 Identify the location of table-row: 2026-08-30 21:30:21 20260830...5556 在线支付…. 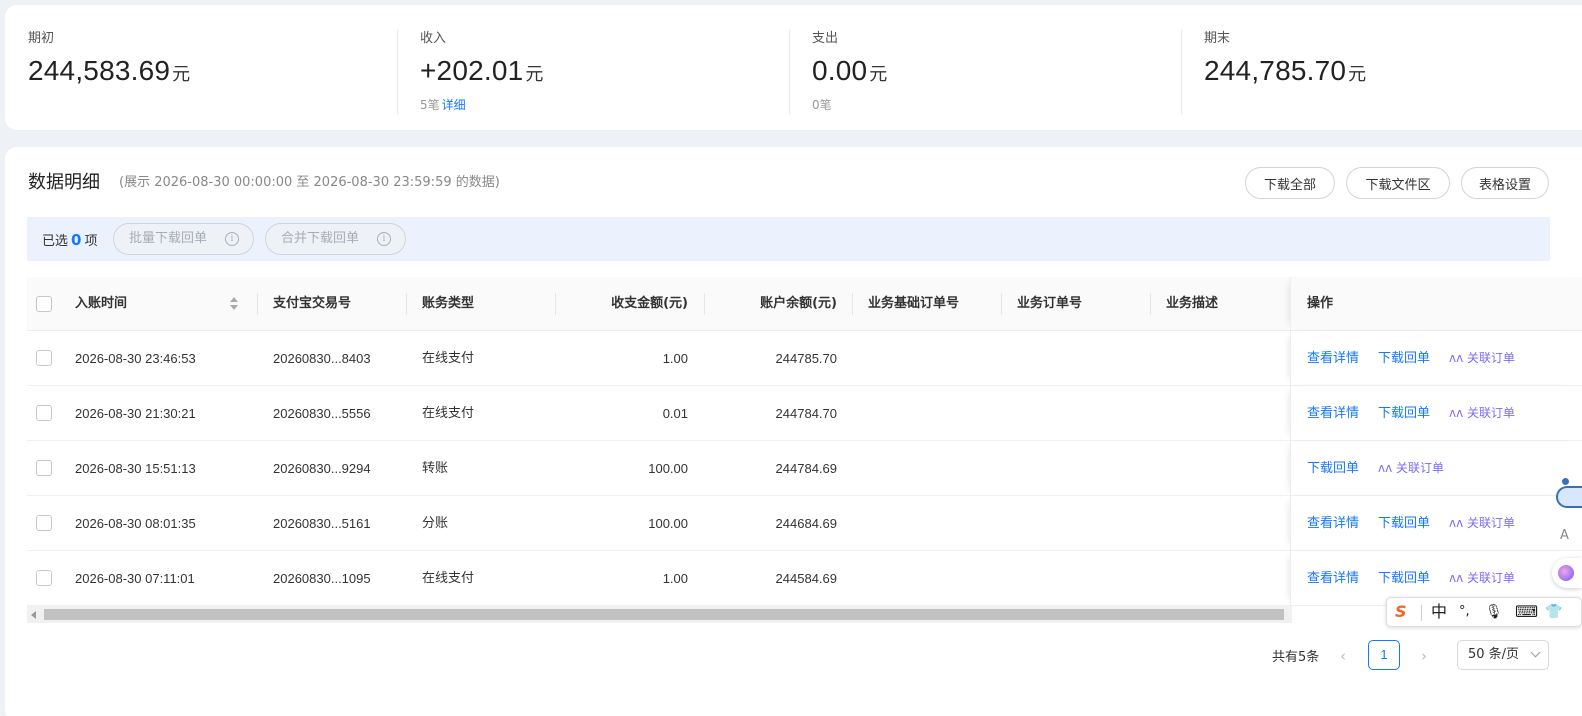
(804, 413).